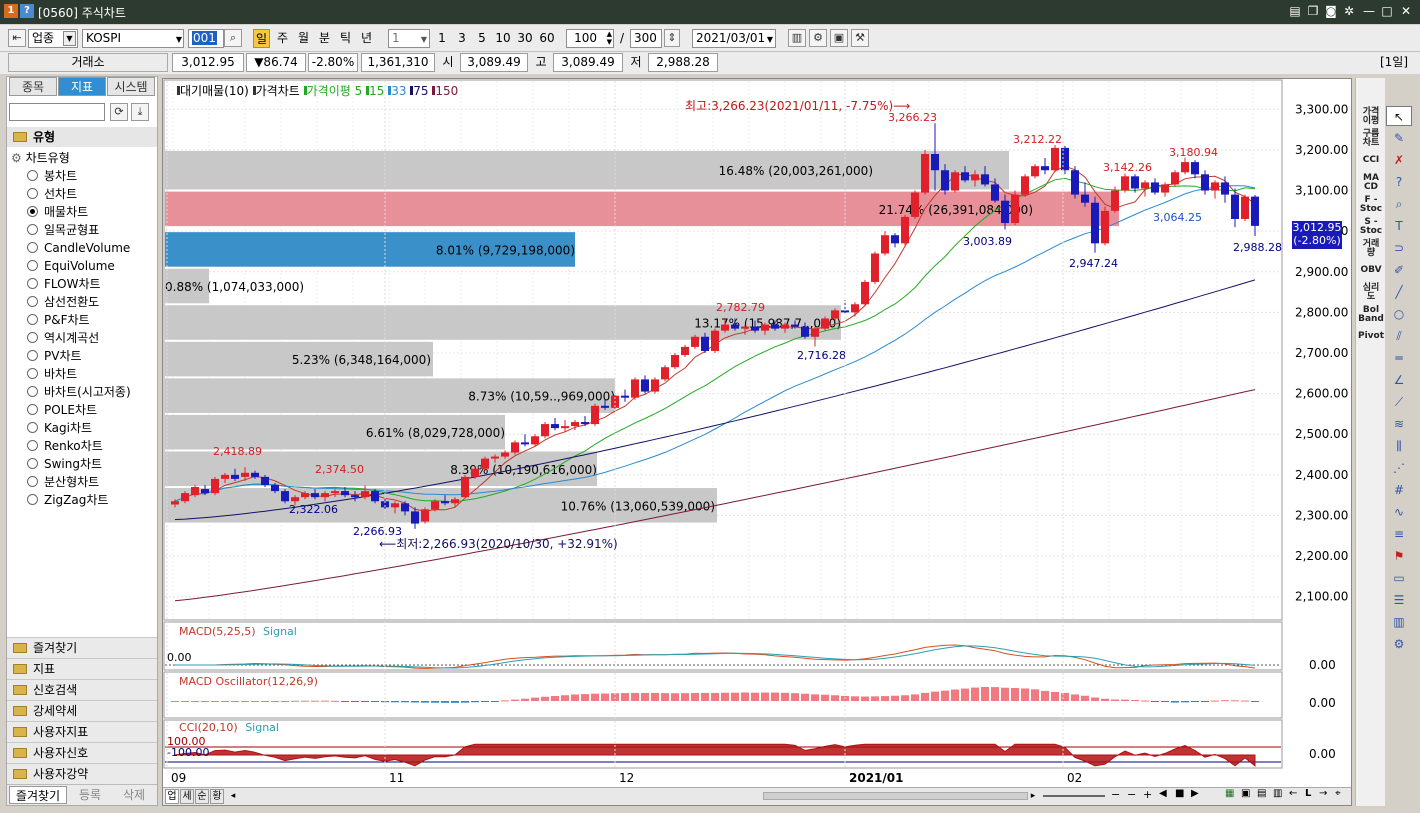 This screenshot has width=1420, height=813. What do you see at coordinates (420, 91) in the screenshot?
I see `legend-ma75: 75` at bounding box center [420, 91].